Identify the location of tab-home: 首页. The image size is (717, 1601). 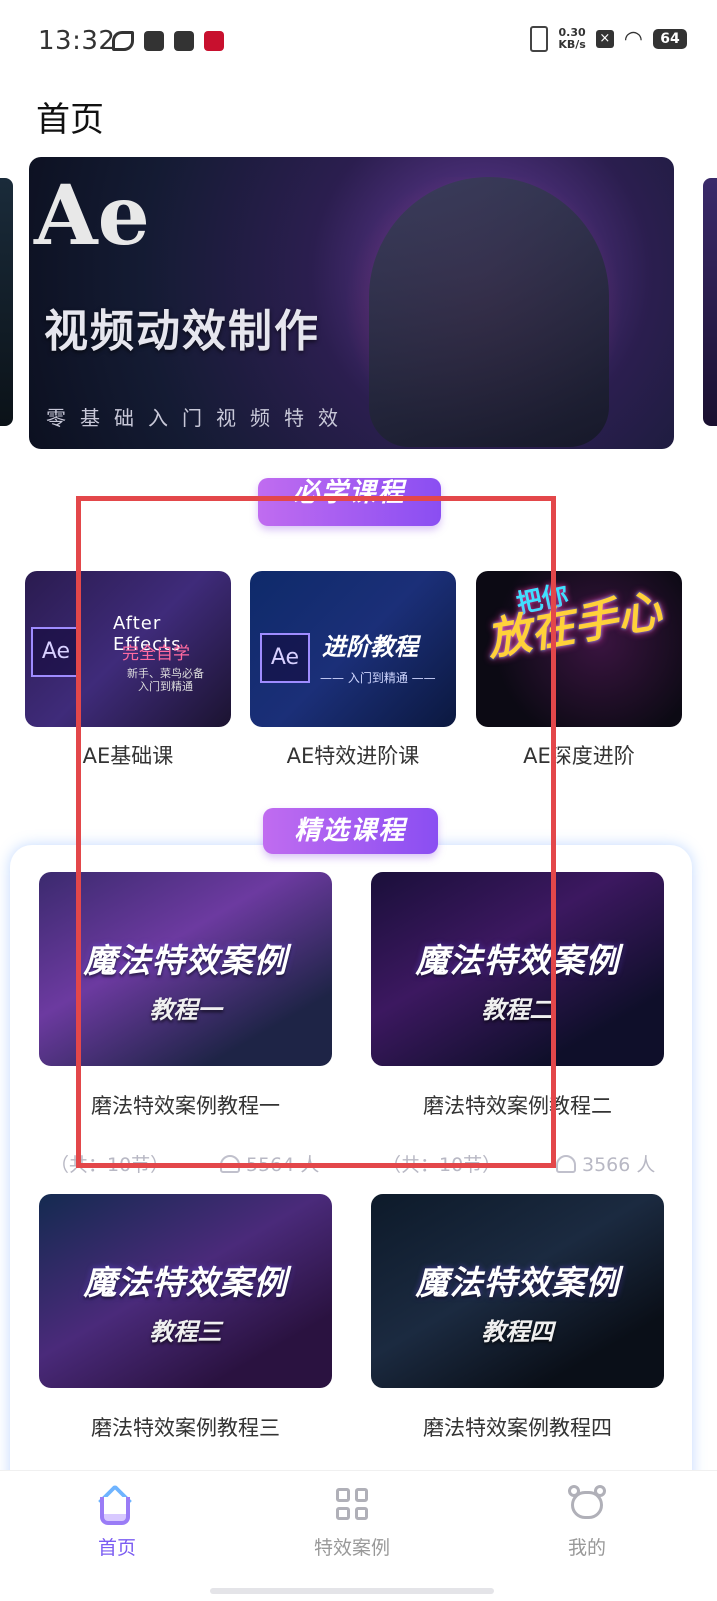
(117, 1522).